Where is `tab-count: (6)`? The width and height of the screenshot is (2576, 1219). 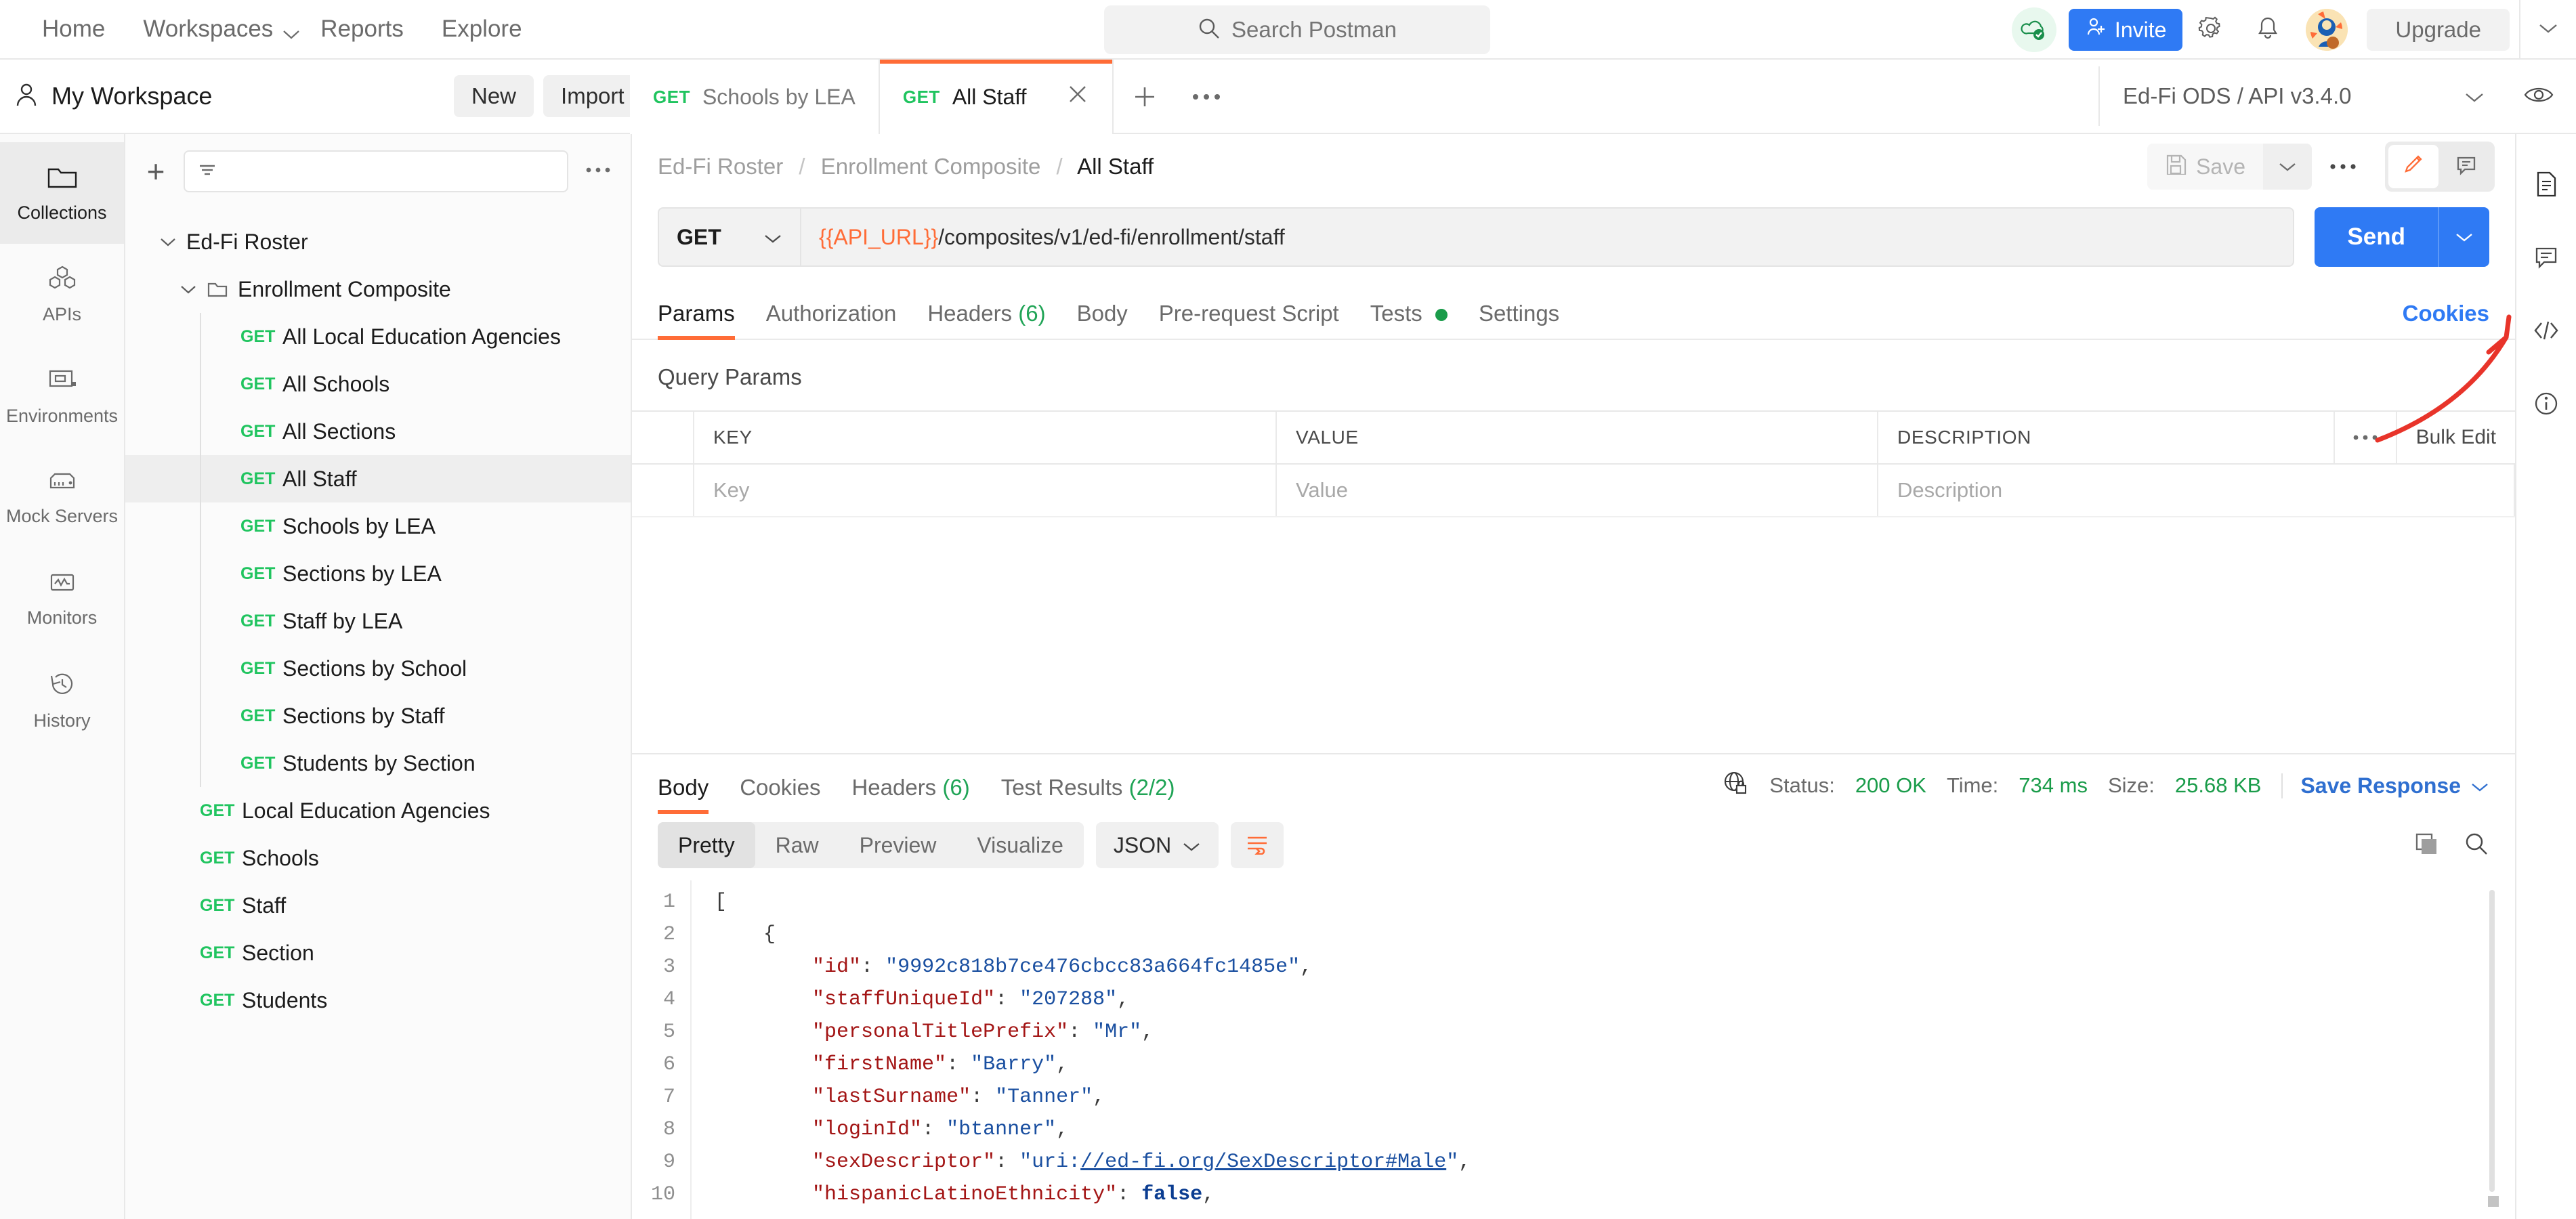
tab-count: (6) is located at coordinates (956, 787).